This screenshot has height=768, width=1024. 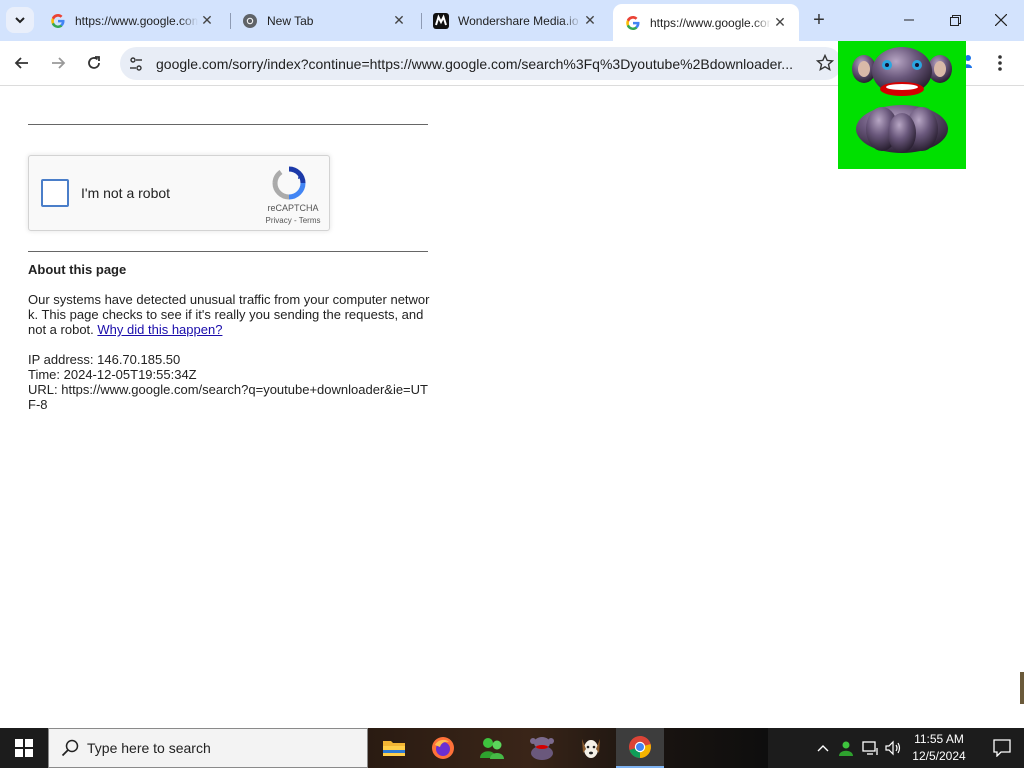 I want to click on network-icon, so click(x=870, y=748).